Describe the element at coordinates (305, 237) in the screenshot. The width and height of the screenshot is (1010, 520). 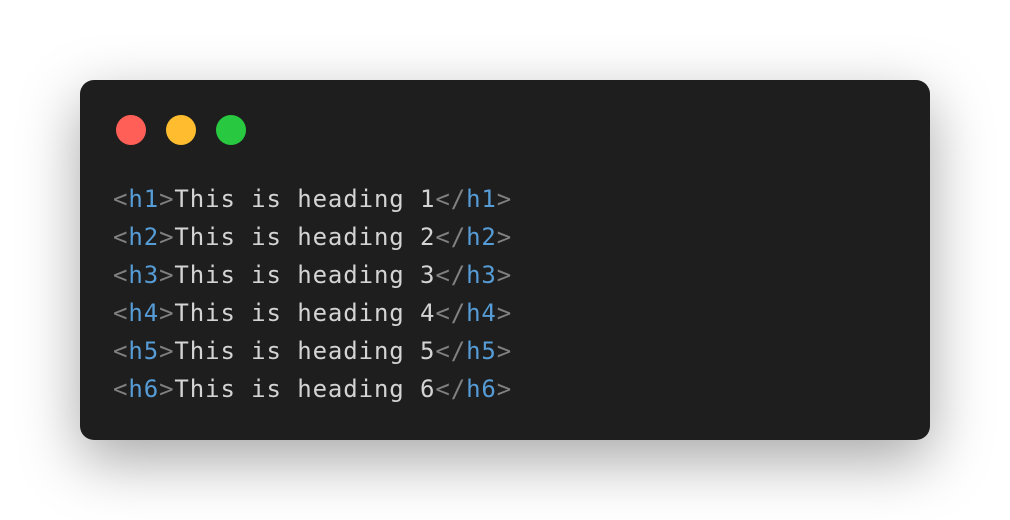
I see `heading-text: This is heading 2` at that location.